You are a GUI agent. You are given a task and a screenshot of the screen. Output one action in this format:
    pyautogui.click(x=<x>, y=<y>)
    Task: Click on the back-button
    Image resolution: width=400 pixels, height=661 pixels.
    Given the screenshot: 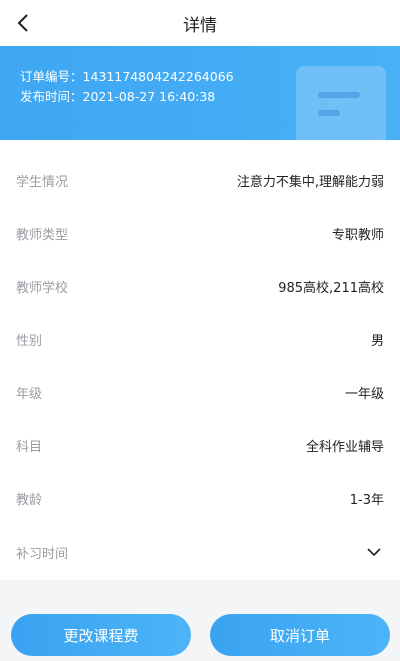 What is the action you would take?
    pyautogui.click(x=23, y=23)
    